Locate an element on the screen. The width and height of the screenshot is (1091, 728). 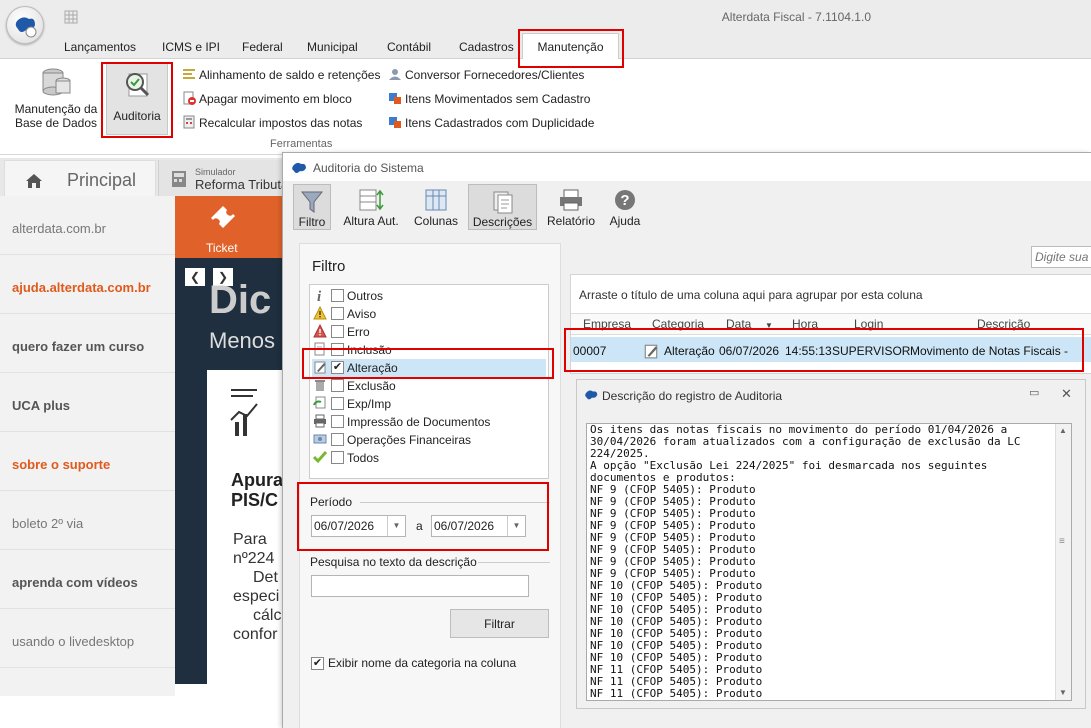
description-search-input is located at coordinates (420, 586).